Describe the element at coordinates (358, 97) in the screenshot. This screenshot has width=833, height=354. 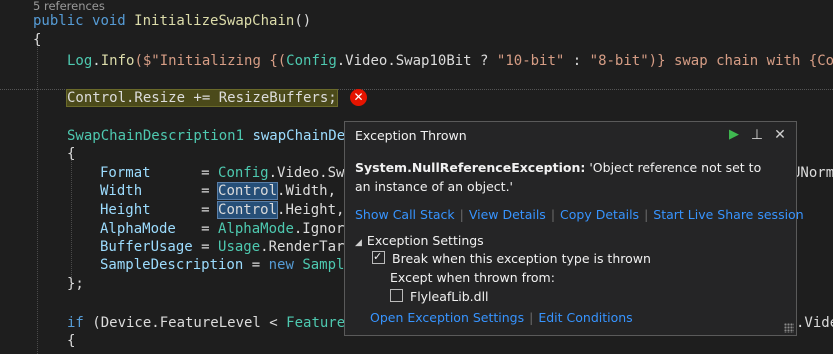
I see `error-icon: ✕` at that location.